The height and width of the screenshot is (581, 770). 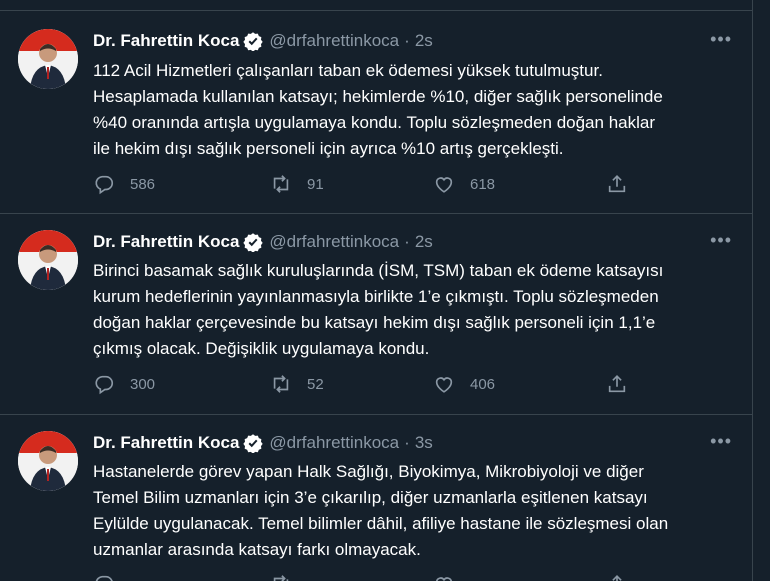 What do you see at coordinates (124, 384) in the screenshot?
I see `reply-button: 300` at bounding box center [124, 384].